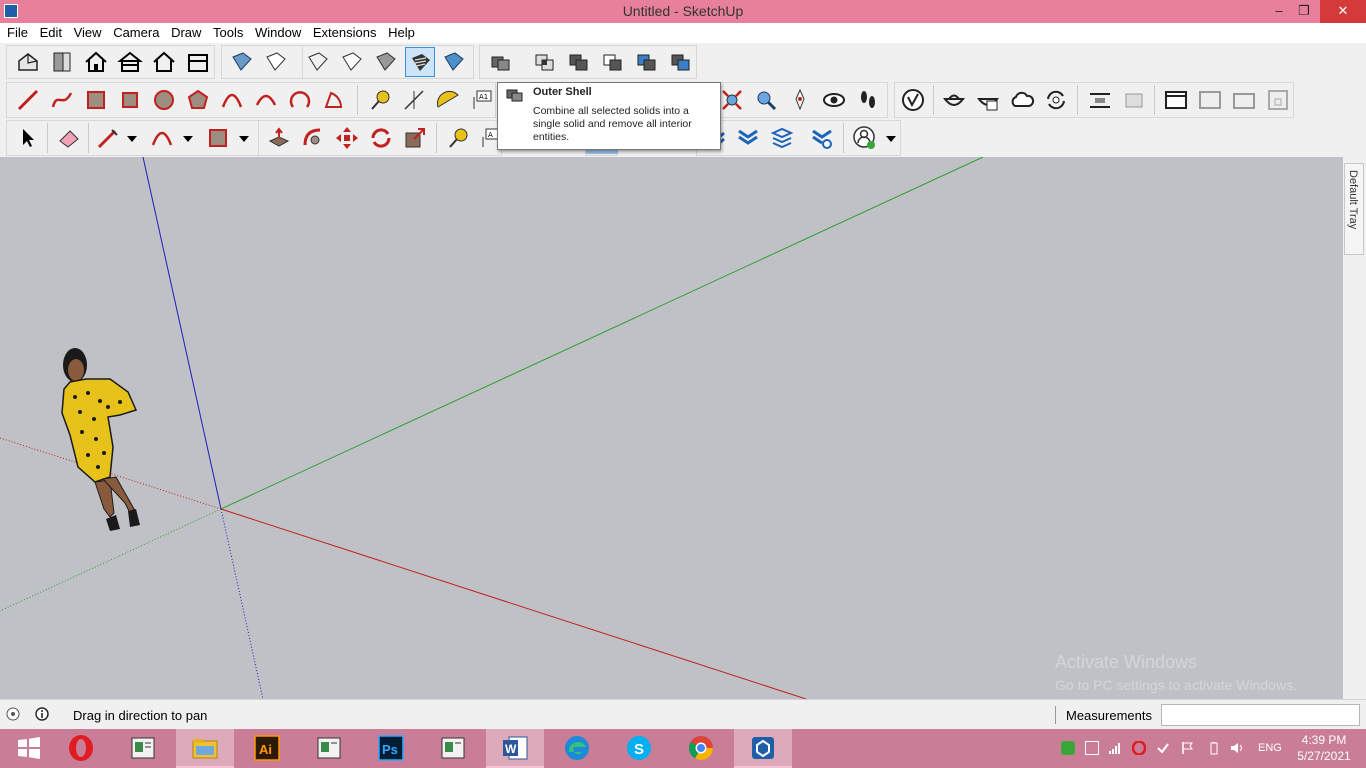  Describe the element at coordinates (954, 100) in the screenshot. I see `warehouse-icon` at that location.